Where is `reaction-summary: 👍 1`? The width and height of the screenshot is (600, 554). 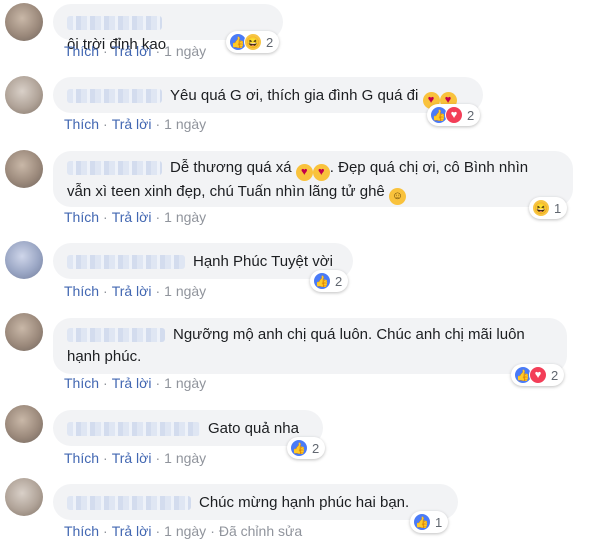
reaction-summary: 👍 1 is located at coordinates (429, 522).